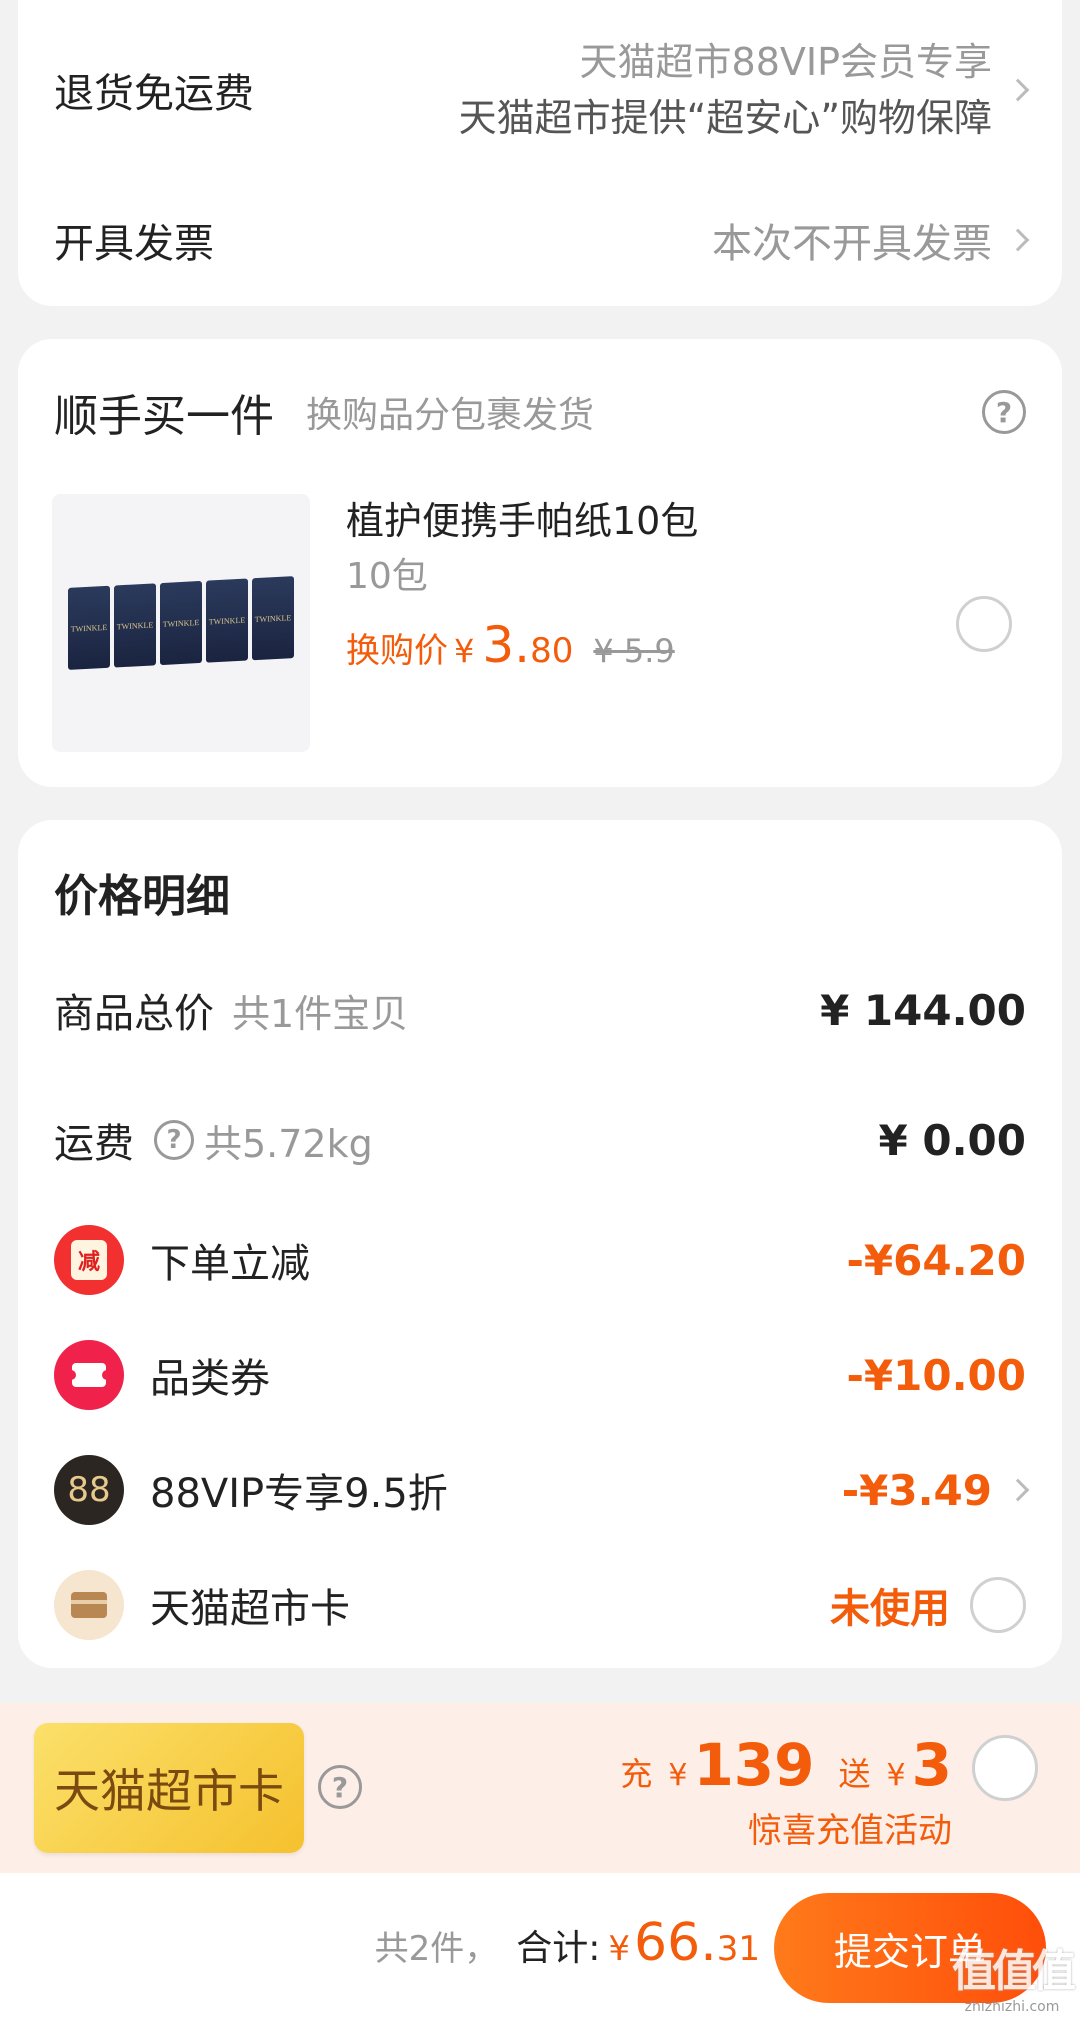 This screenshot has height=2022, width=1080. I want to click on recharge-activity: 惊喜充值活动, so click(850, 1831).